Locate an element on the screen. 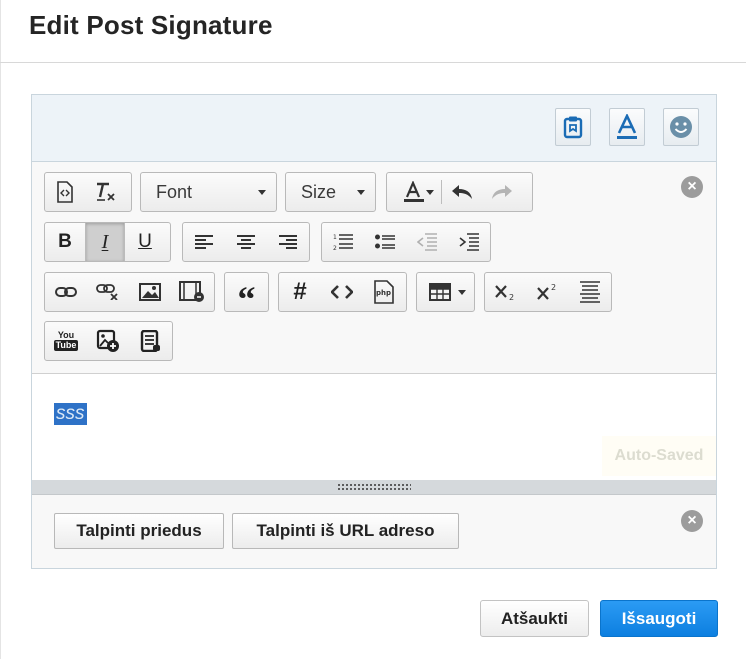 The width and height of the screenshot is (746, 659). outdent-icon is located at coordinates (427, 242).